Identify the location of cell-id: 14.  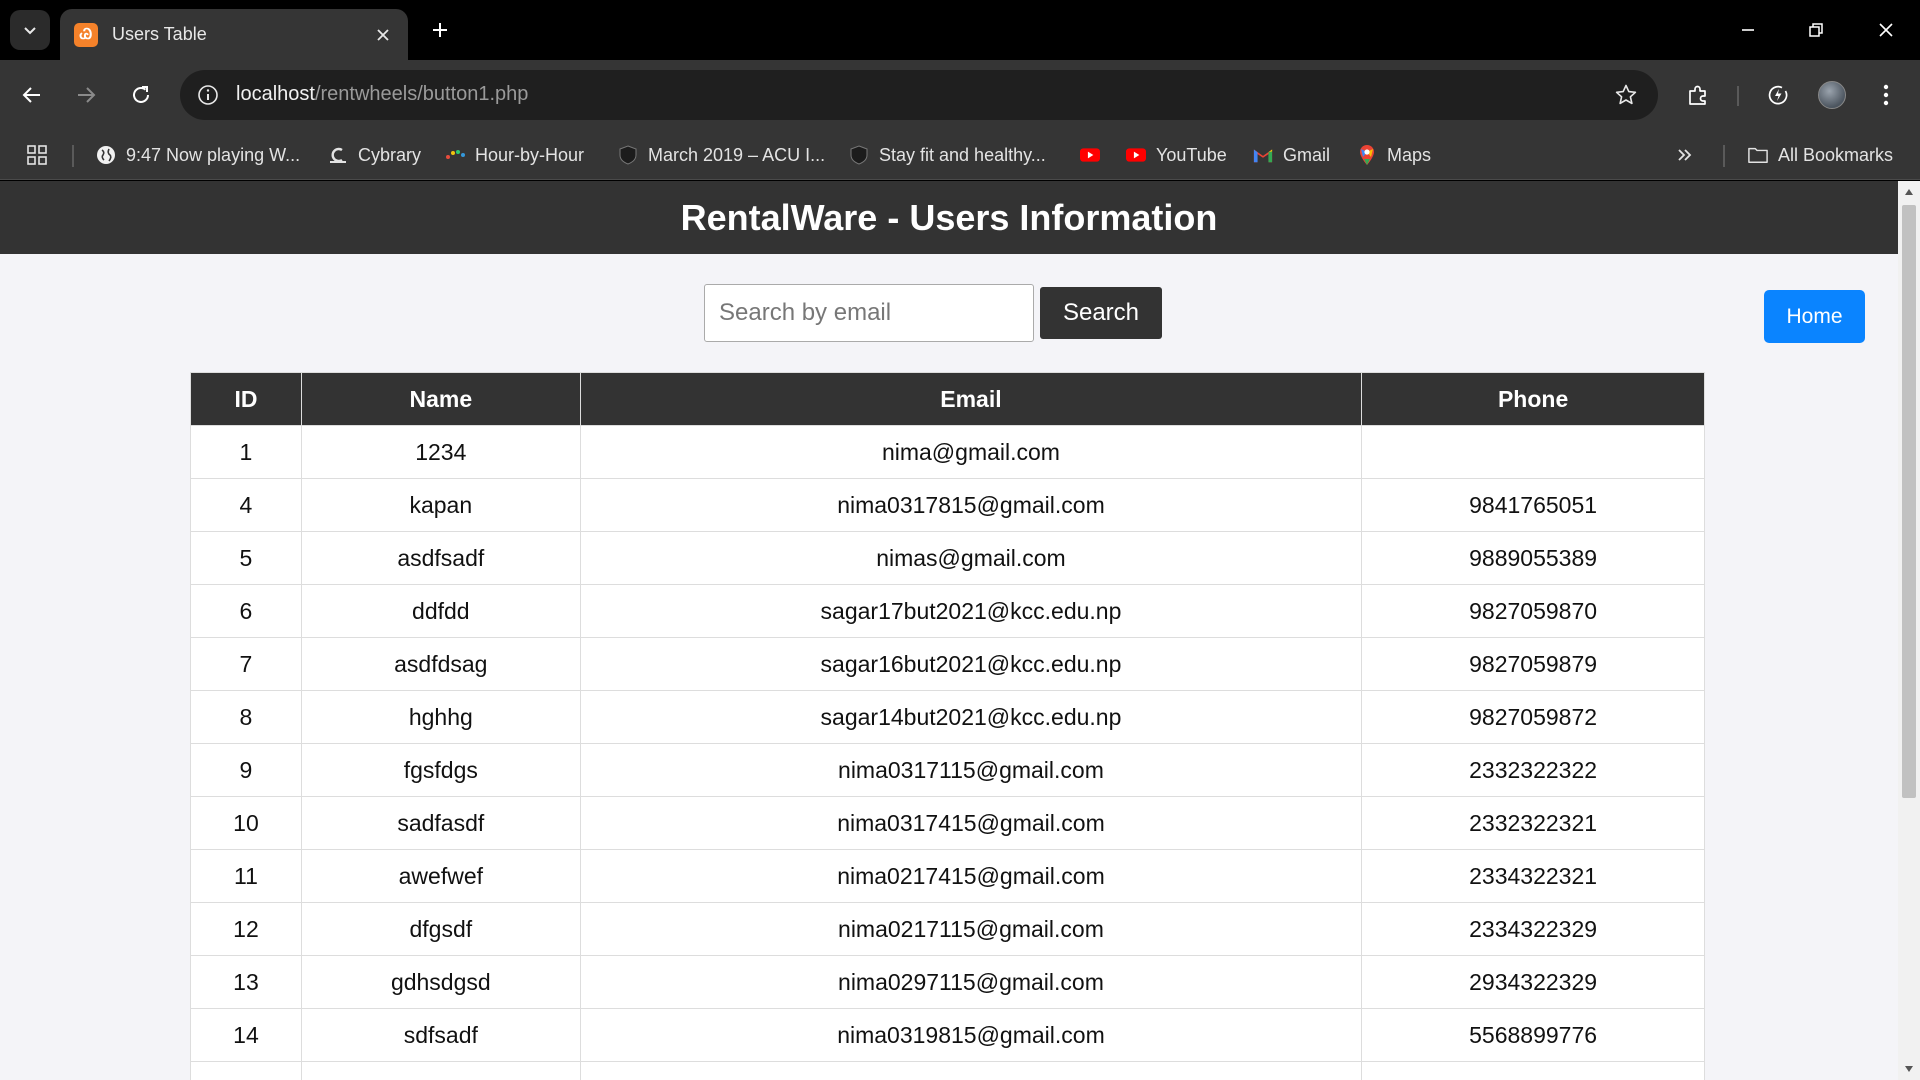
(246, 1035).